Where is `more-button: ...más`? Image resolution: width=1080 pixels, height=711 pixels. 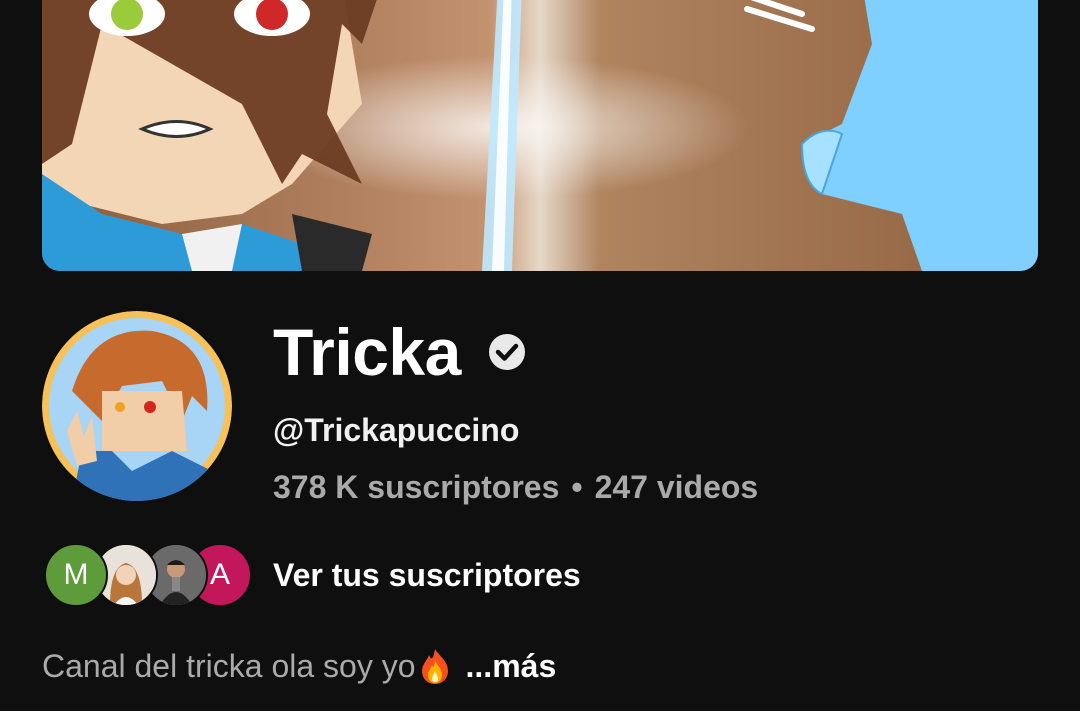 more-button: ...más is located at coordinates (511, 666).